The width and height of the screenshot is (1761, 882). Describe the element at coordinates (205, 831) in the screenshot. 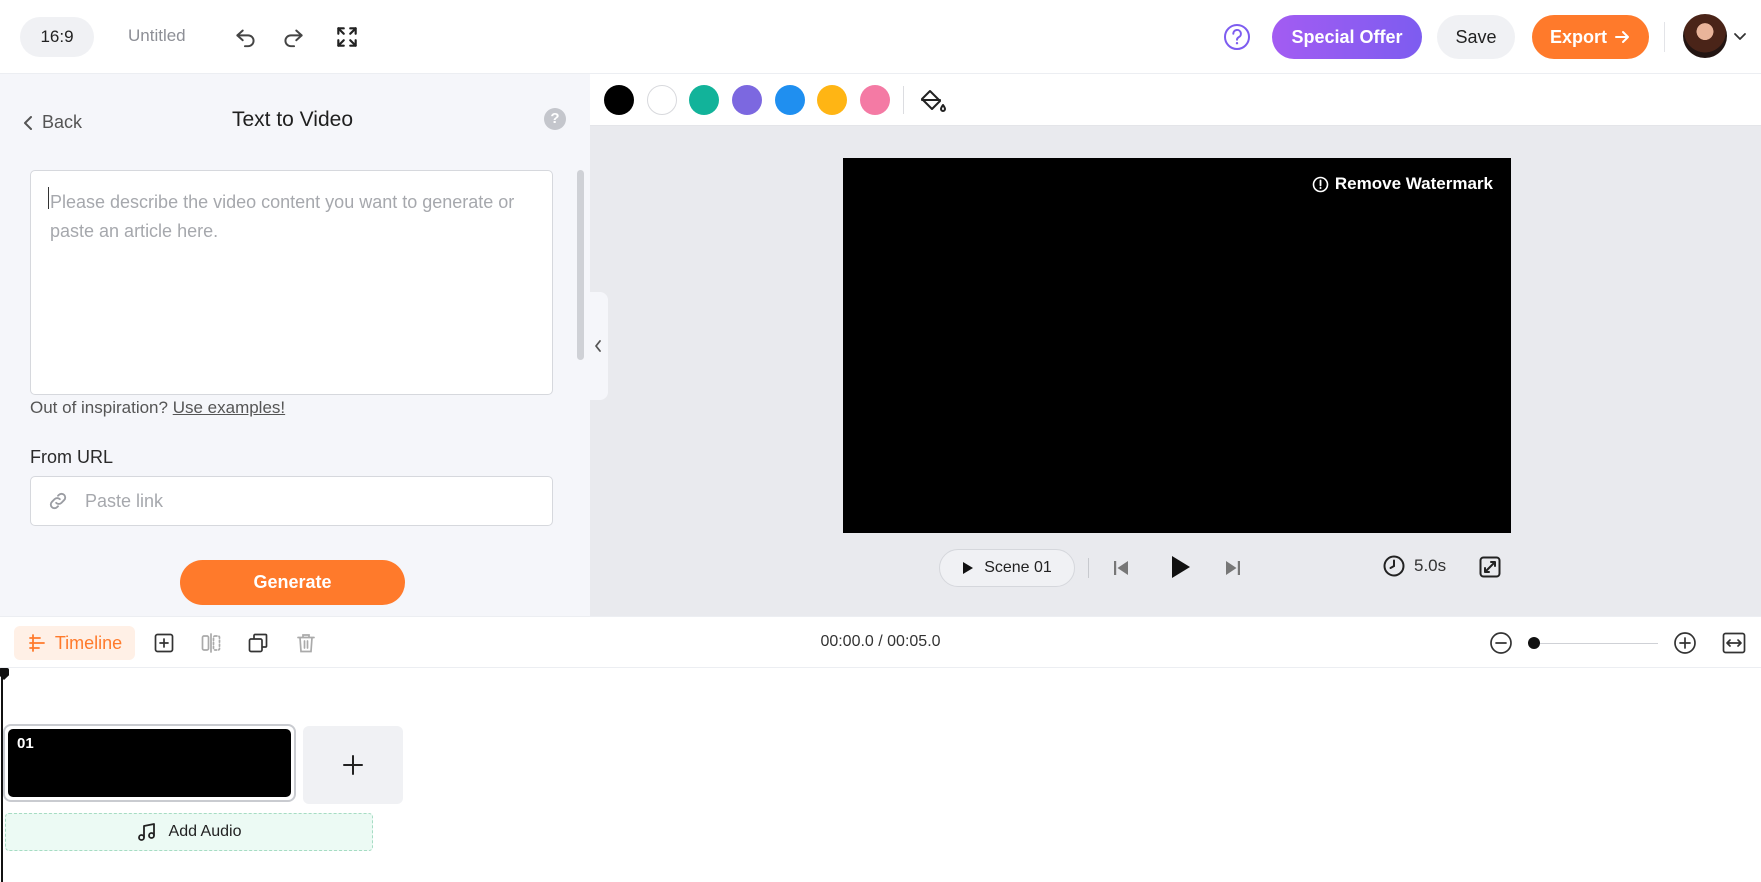

I see `add-audio-label: Add Audio` at that location.